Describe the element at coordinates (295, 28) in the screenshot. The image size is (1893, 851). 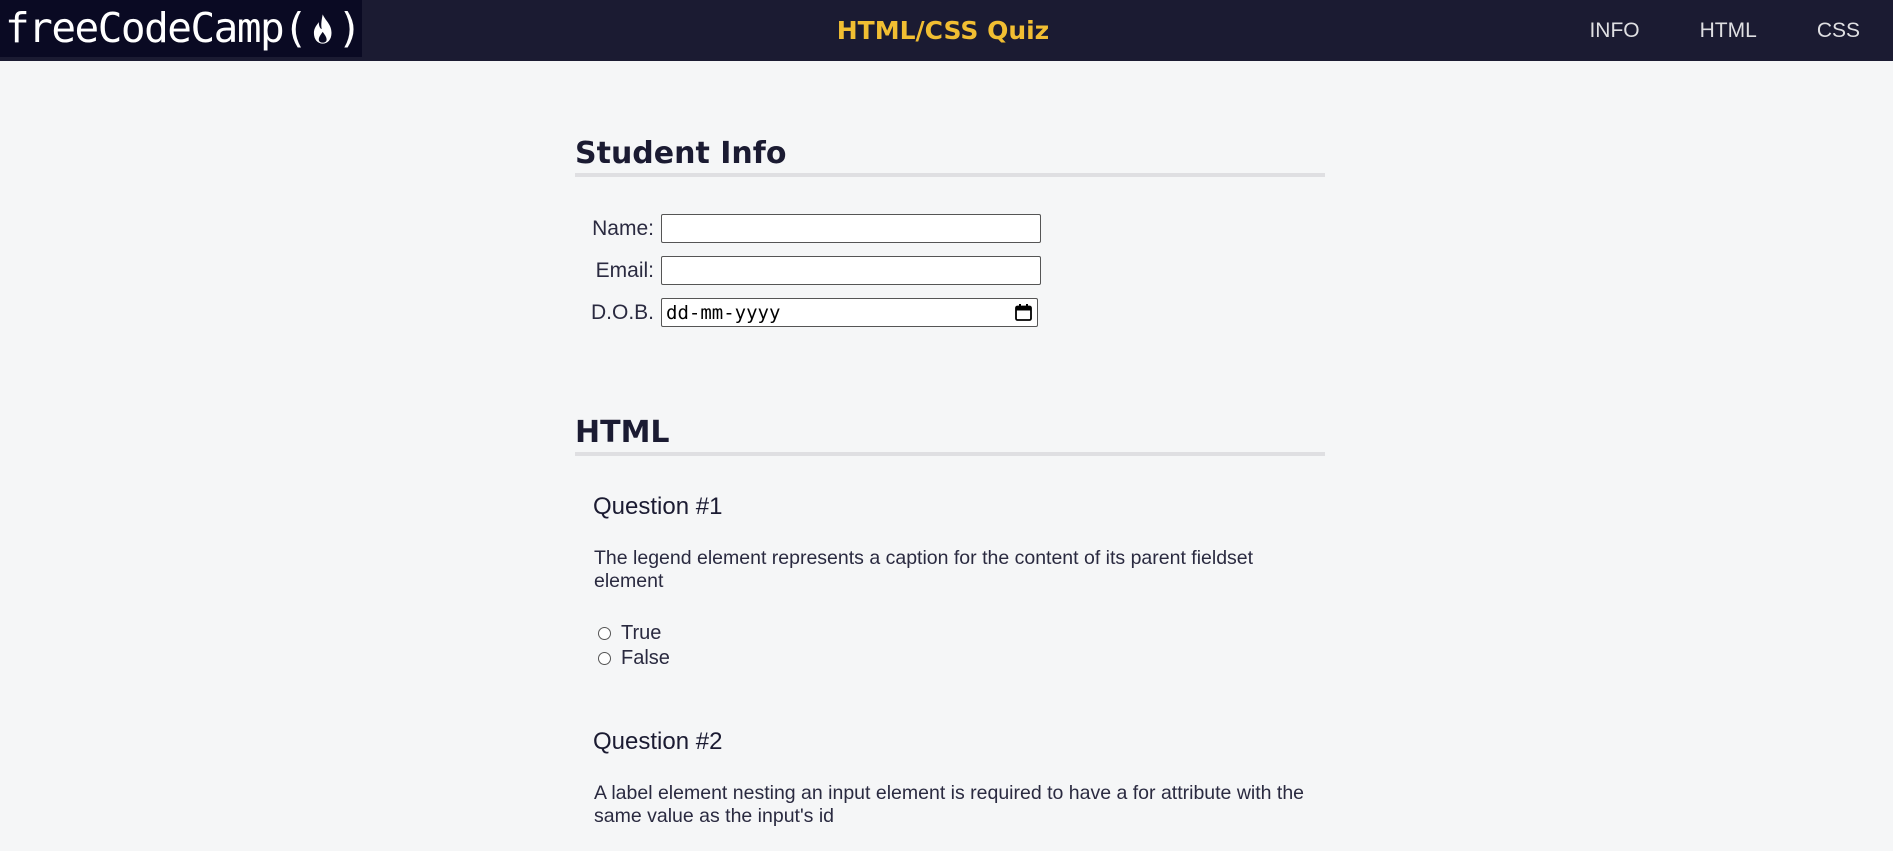
I see `logo-open-paren: (` at that location.